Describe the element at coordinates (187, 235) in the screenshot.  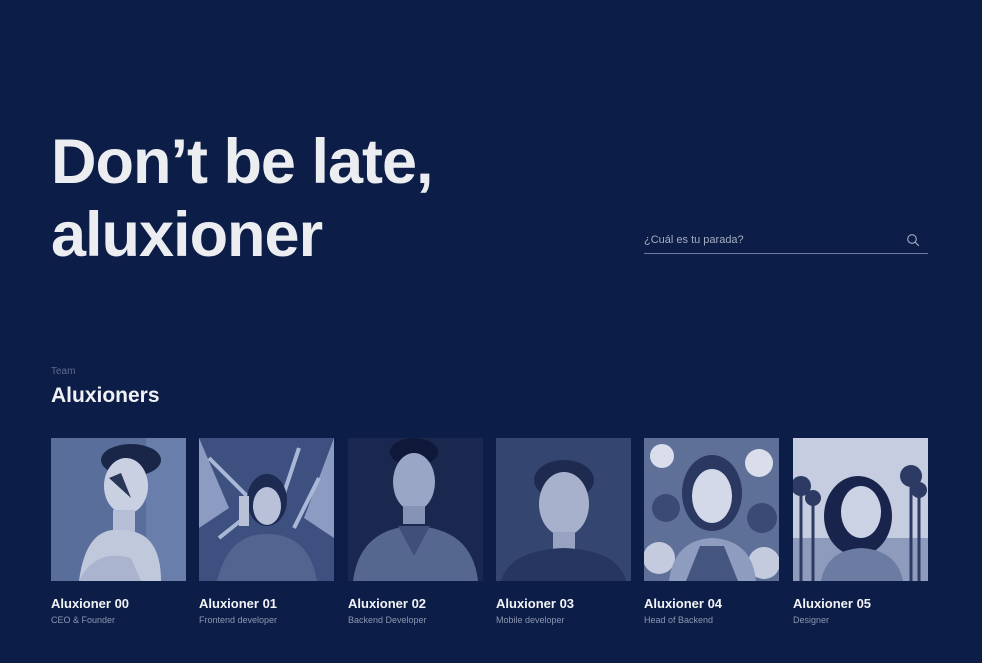
I see `hero-title-line-2: aluxioner` at that location.